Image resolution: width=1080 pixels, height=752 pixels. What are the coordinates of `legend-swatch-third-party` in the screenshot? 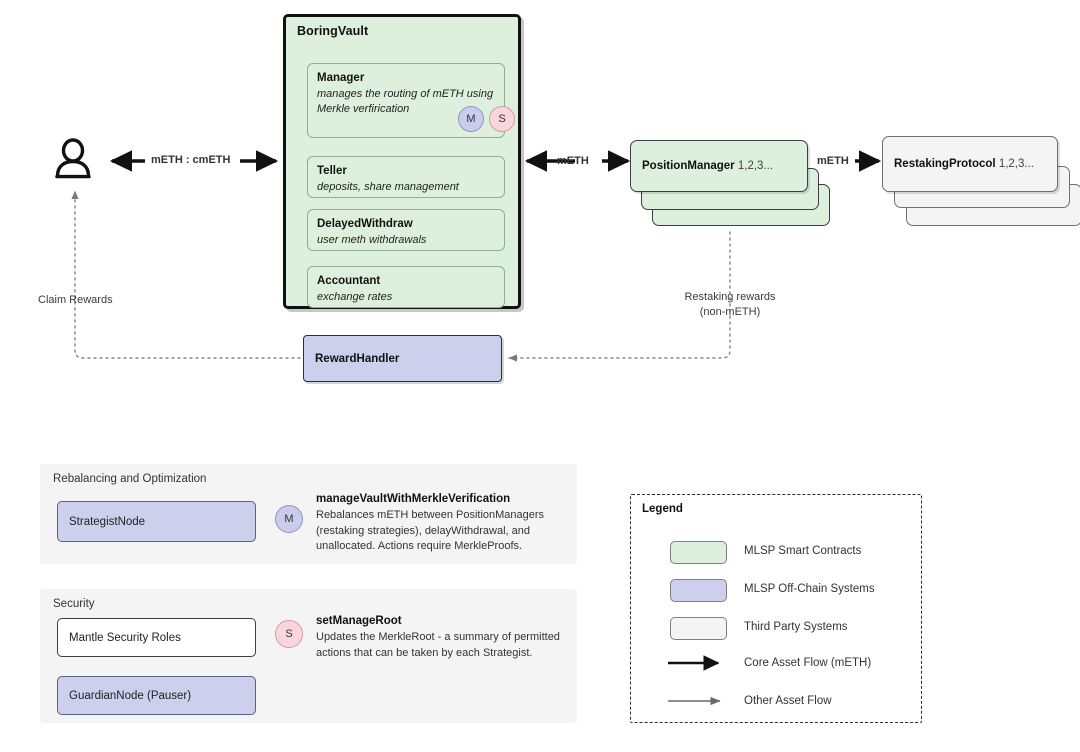 It's located at (698, 628).